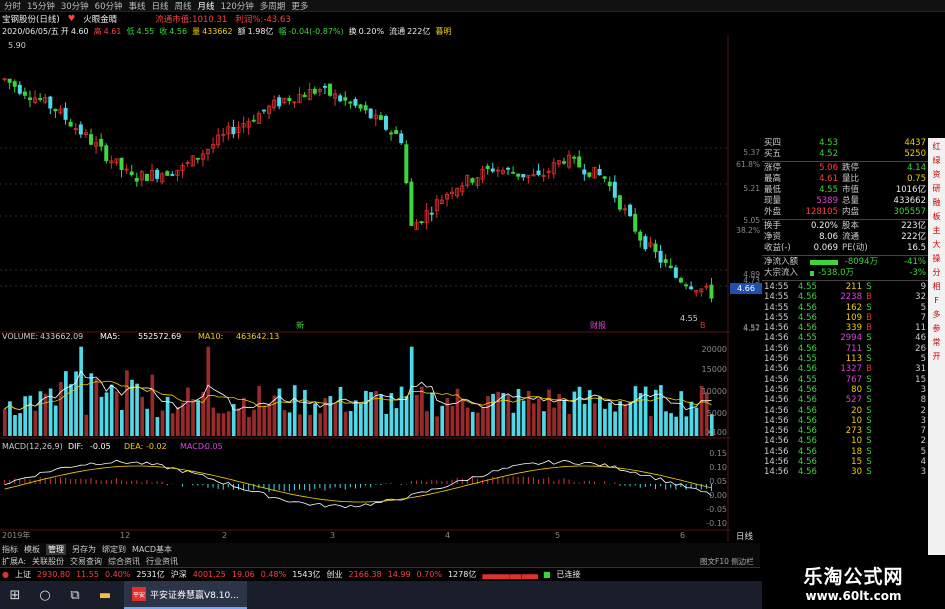 The image size is (945, 609). What do you see at coordinates (936, 244) in the screenshot?
I see `sidebar-tool-7: 大` at bounding box center [936, 244].